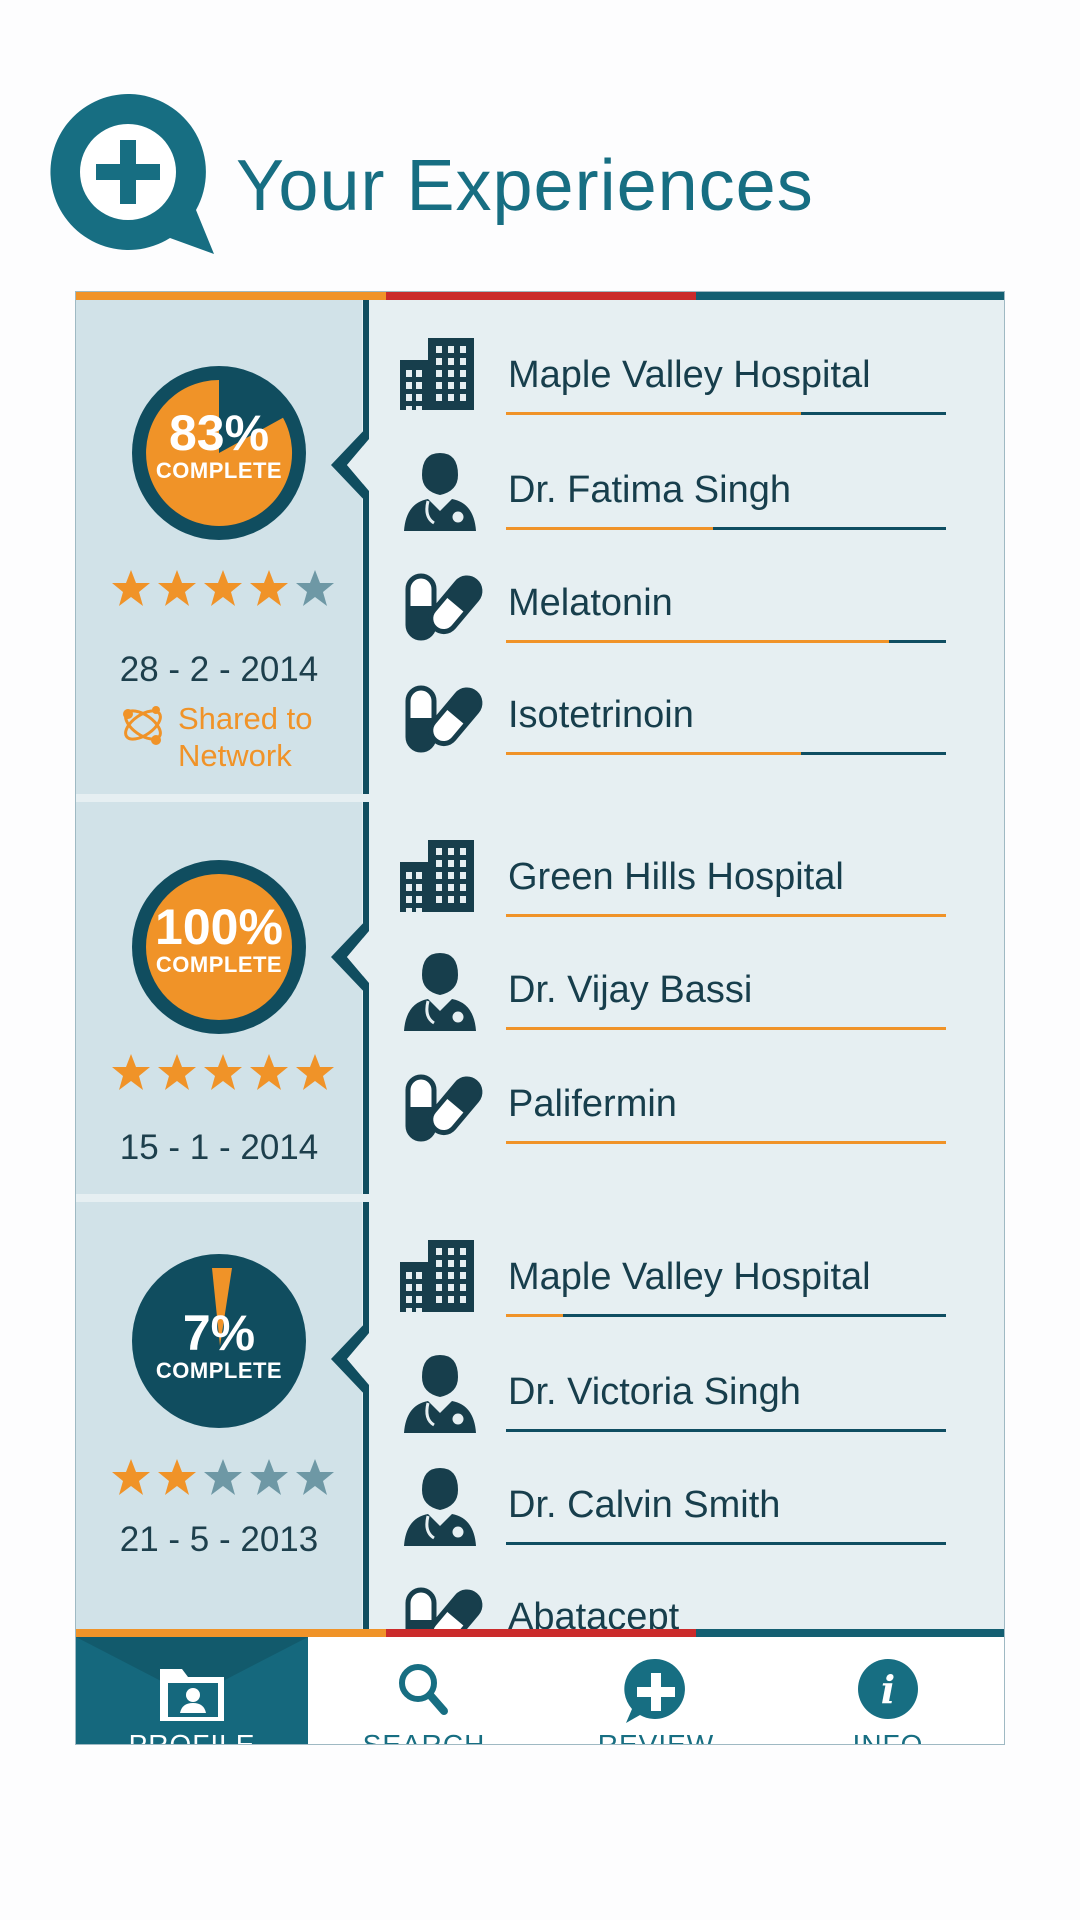  I want to click on review-plus-icon, so click(656, 1692).